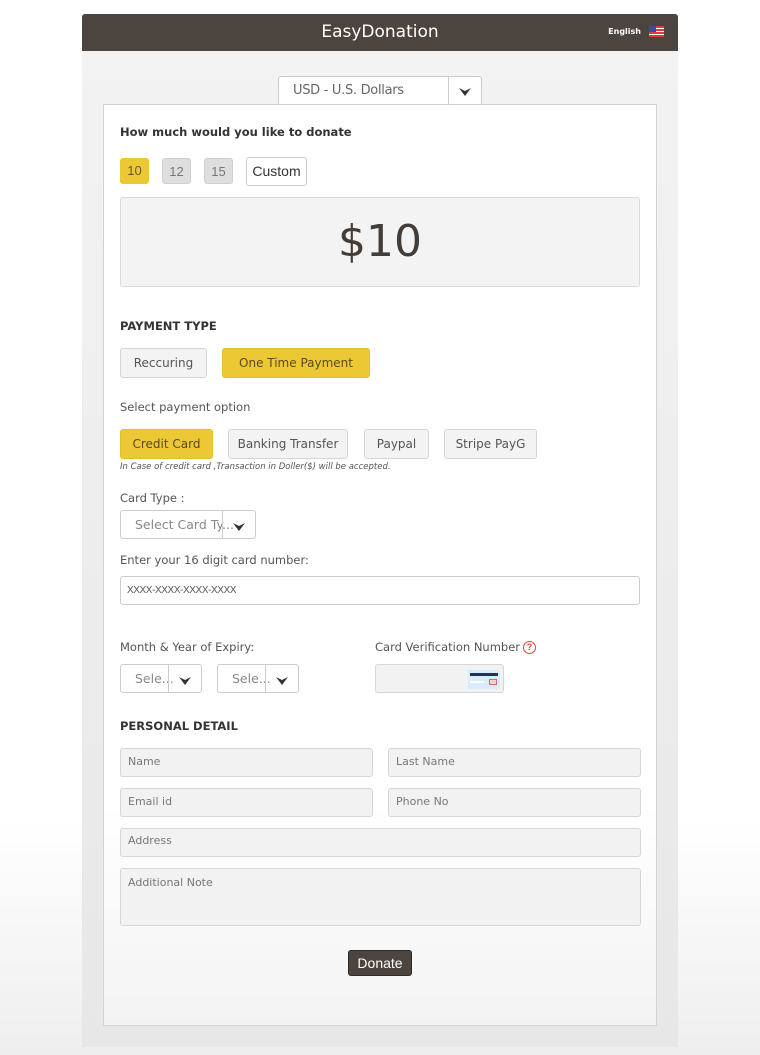 The height and width of the screenshot is (1055, 760). What do you see at coordinates (296, 363) in the screenshot?
I see `one-time-payment-button: One Time Payment` at bounding box center [296, 363].